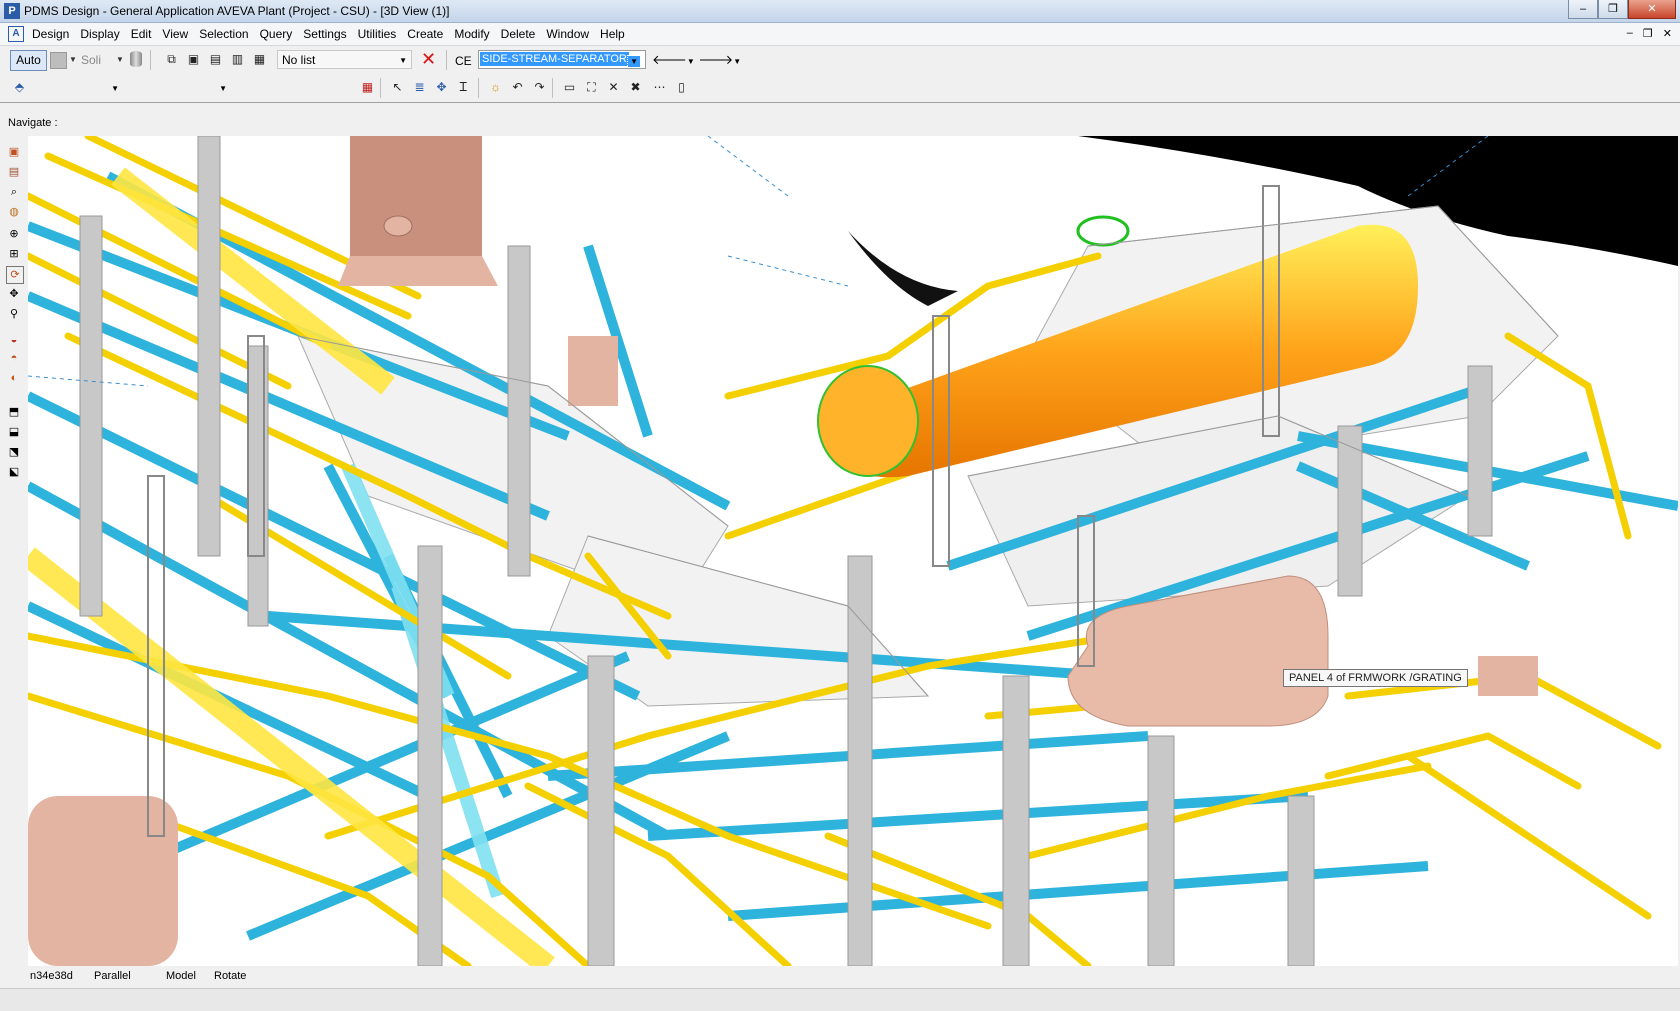 The image size is (1680, 1011). I want to click on menu-modify: Modify, so click(471, 34).